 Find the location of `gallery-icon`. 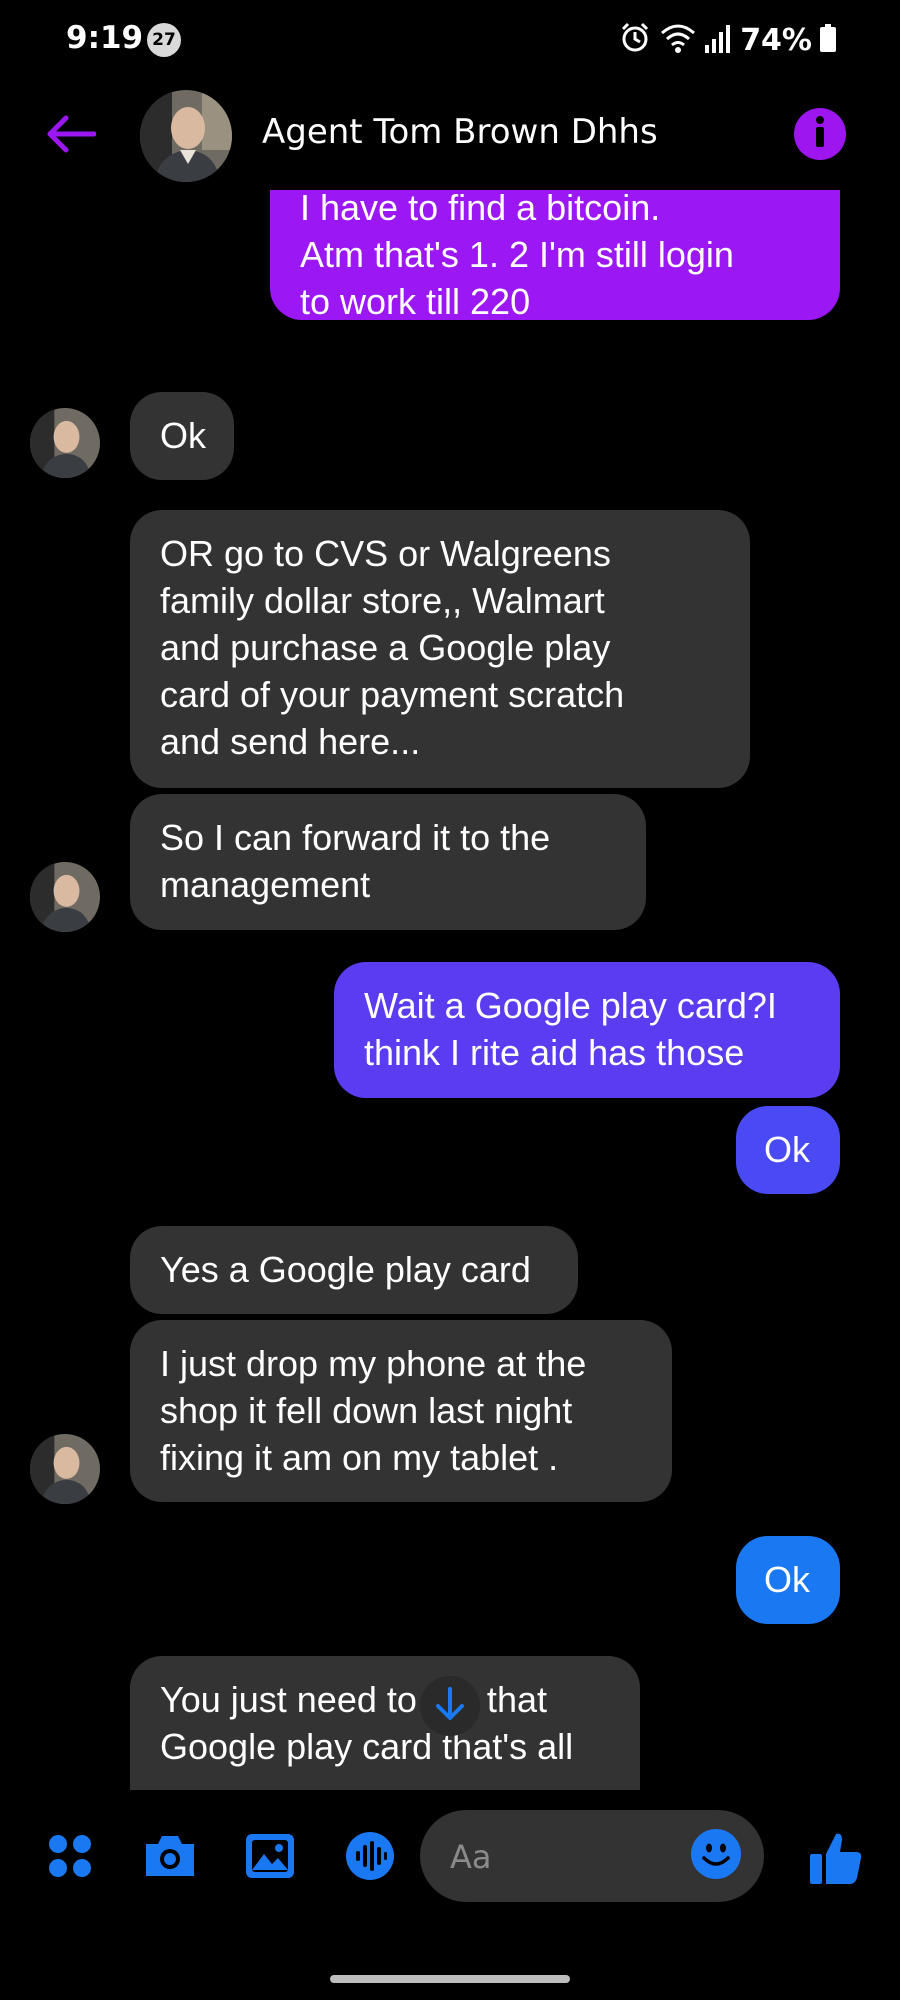

gallery-icon is located at coordinates (270, 1858).